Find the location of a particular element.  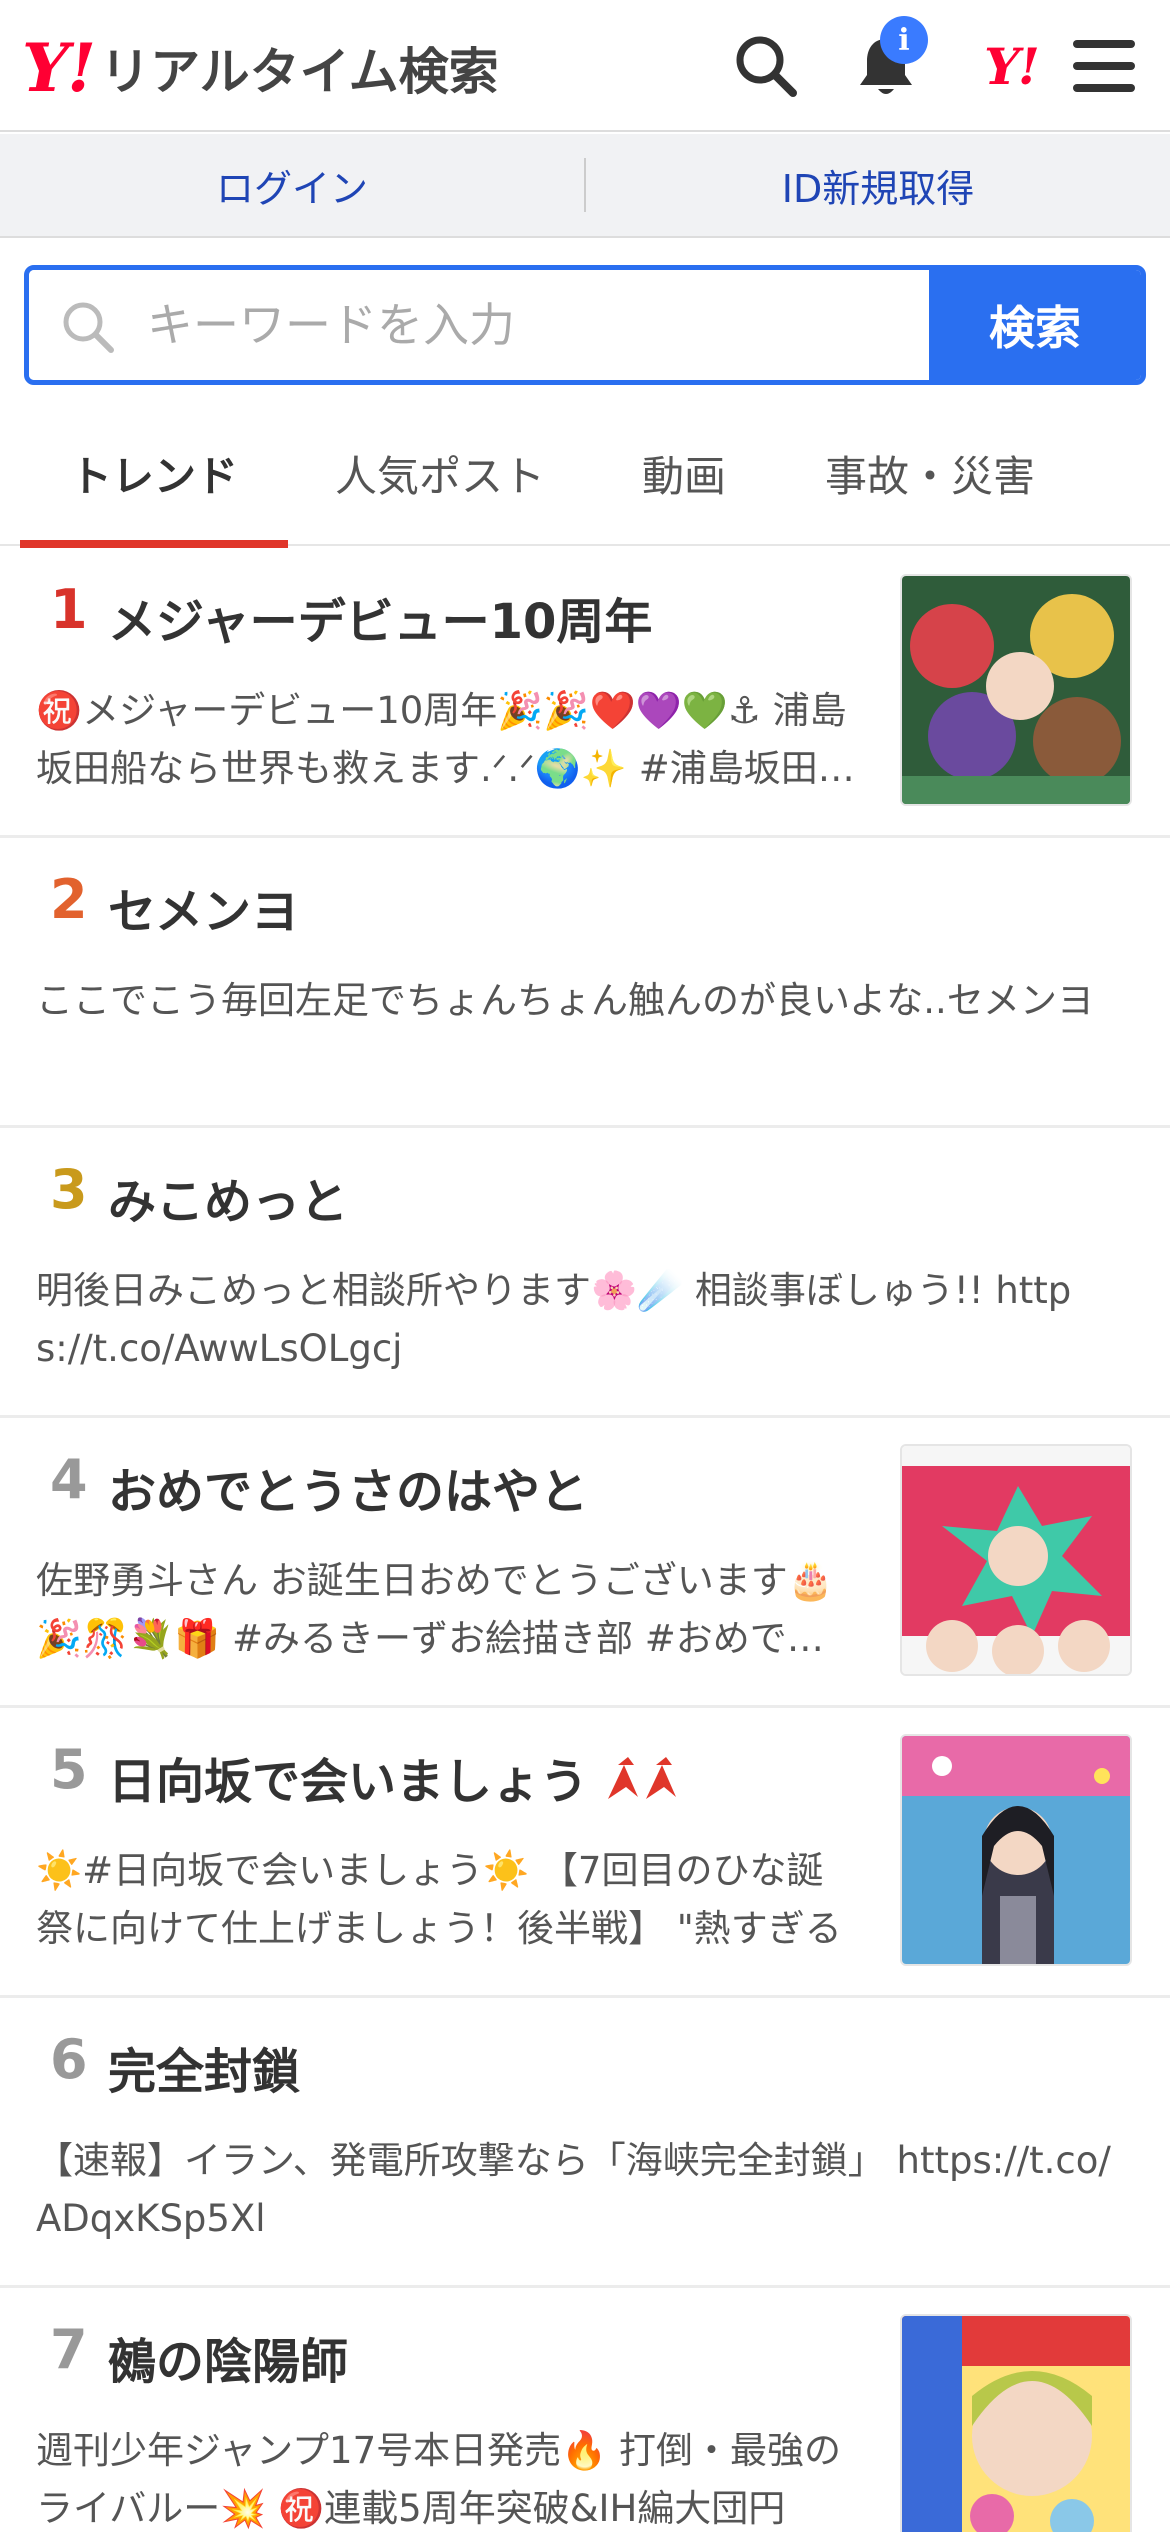

trend-rank: 5 is located at coordinates (69, 1769).